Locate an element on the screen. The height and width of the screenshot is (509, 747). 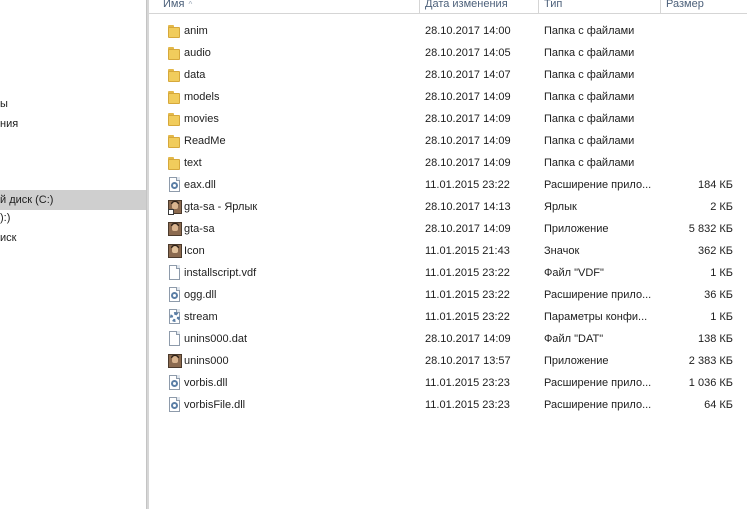
file-row: text 28.10.2017 14:09 Папка с файлами is located at coordinates (448, 163).